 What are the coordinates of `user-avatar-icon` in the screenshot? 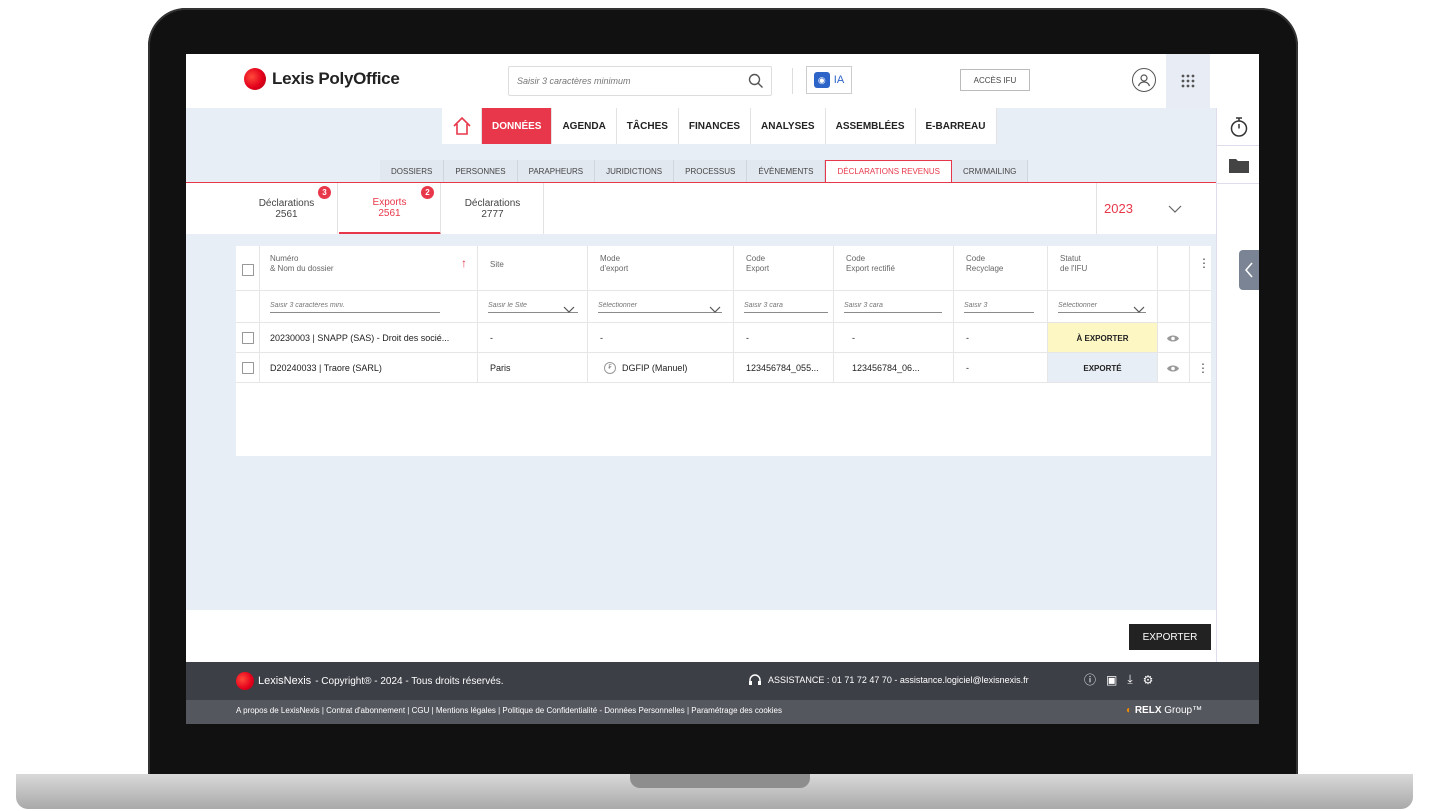 It's located at (1144, 80).